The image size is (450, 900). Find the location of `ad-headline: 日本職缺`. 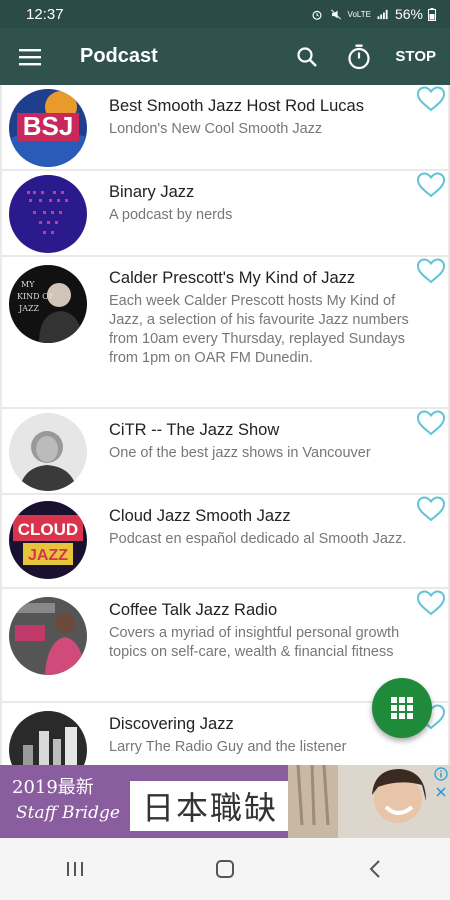

ad-headline: 日本職缺 is located at coordinates (210, 806).